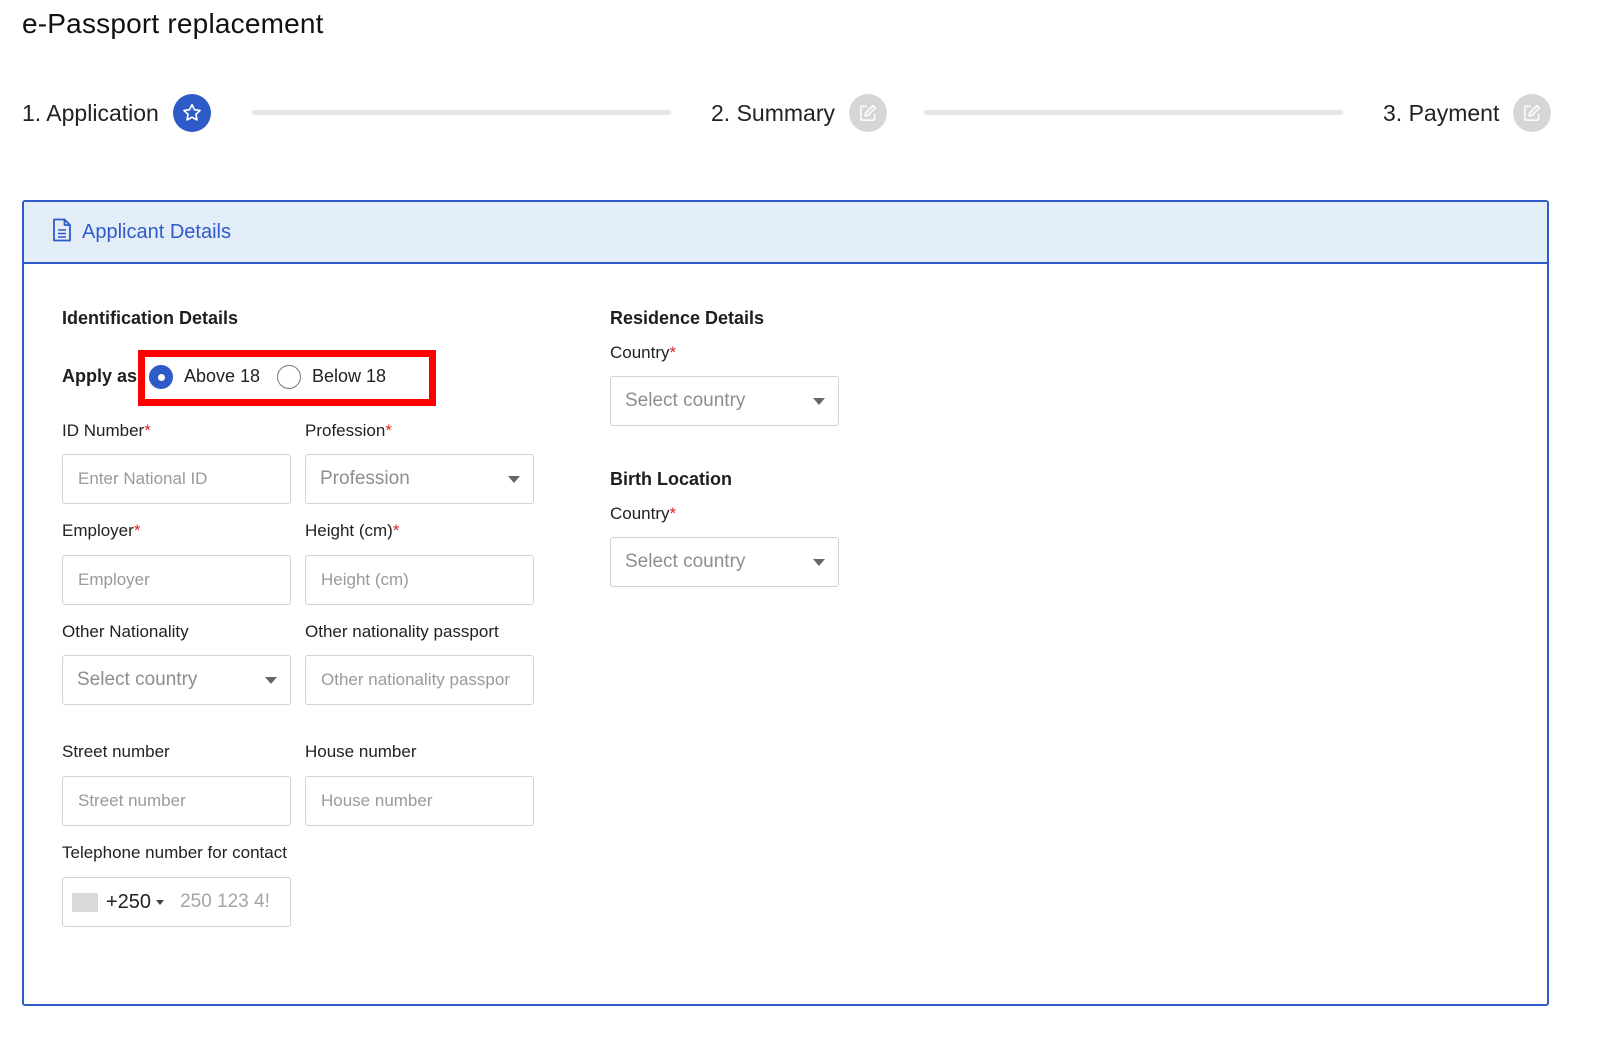 The image size is (1600, 1041). Describe the element at coordinates (176, 902) in the screenshot. I see `telephone-field: +250 250 123 4!` at that location.